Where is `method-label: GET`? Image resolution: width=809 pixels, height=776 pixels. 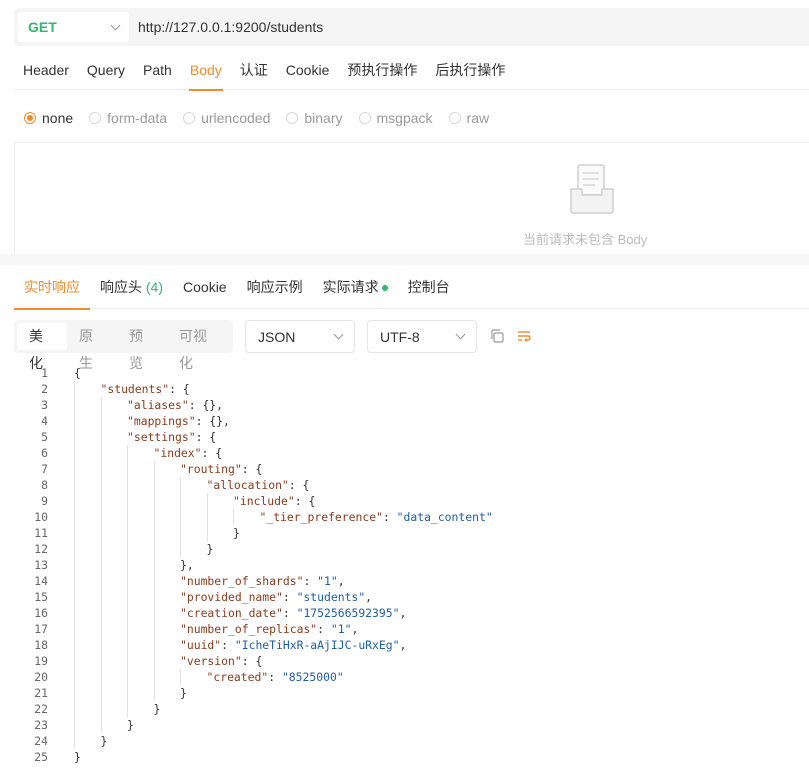
method-label: GET is located at coordinates (42, 27).